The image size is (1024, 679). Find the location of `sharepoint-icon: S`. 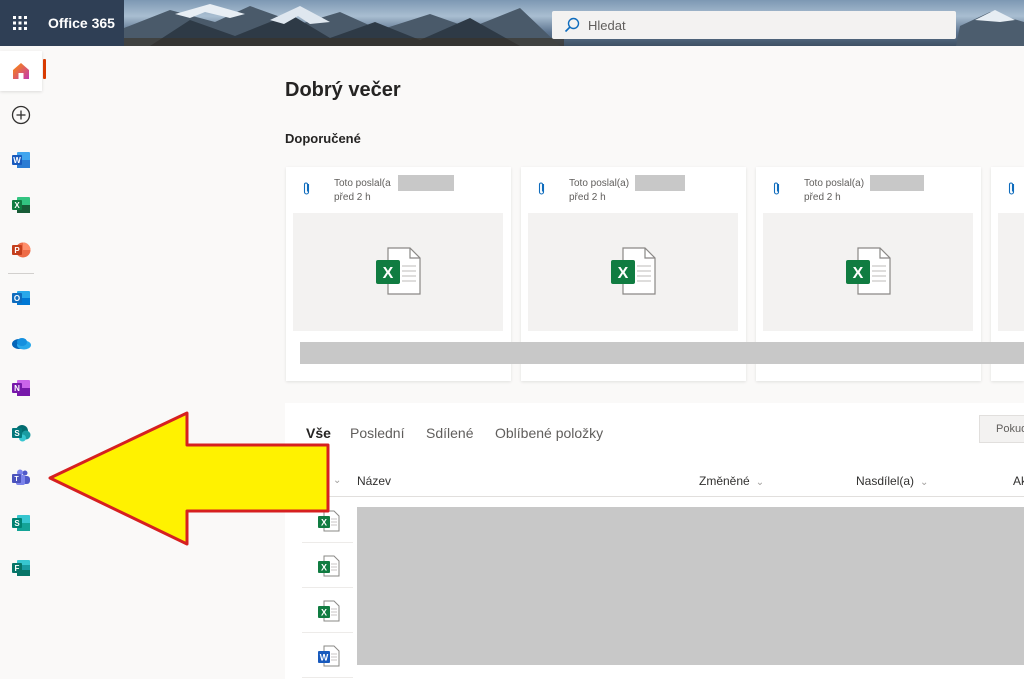

sharepoint-icon: S is located at coordinates (21, 433).